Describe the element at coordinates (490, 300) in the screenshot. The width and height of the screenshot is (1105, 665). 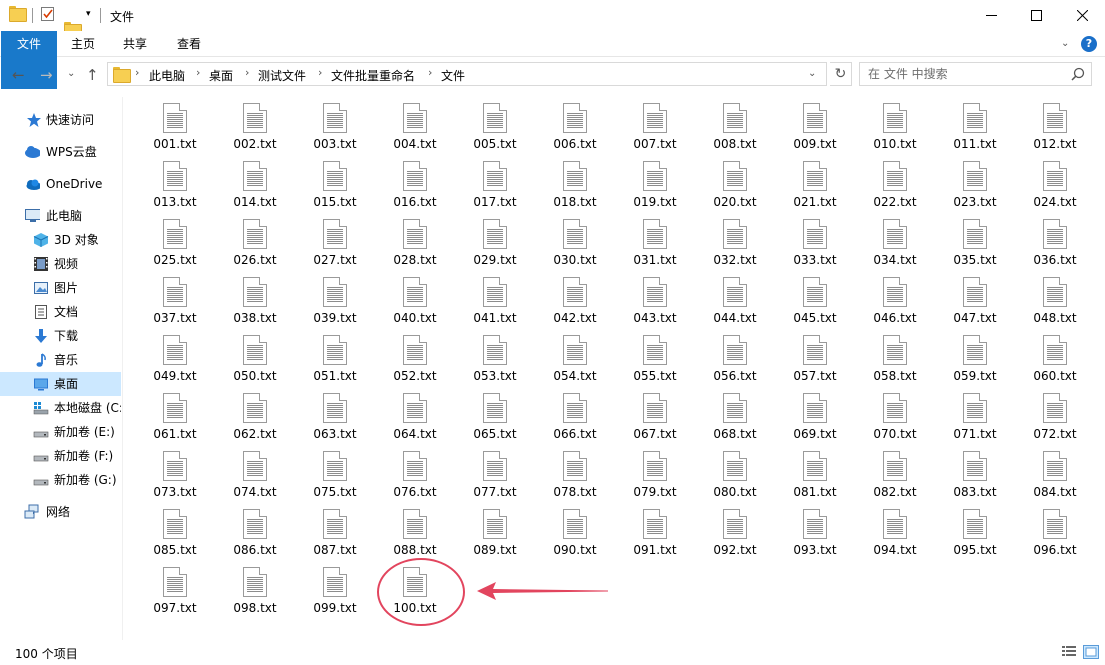
I see `file-item: 041.txt` at that location.